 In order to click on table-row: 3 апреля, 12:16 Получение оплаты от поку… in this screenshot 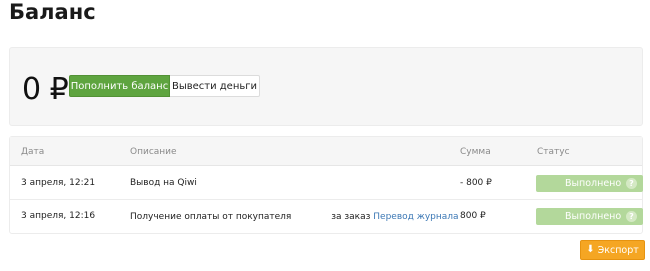, I will do `click(326, 216)`.